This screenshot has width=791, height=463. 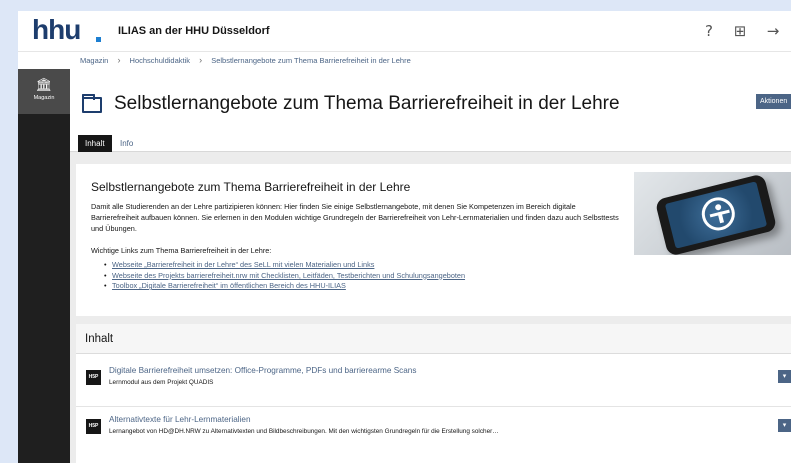 What do you see at coordinates (180, 419) in the screenshot?
I see `list-item-title: Alternativtexte für Lehr-Lernmaterialien` at bounding box center [180, 419].